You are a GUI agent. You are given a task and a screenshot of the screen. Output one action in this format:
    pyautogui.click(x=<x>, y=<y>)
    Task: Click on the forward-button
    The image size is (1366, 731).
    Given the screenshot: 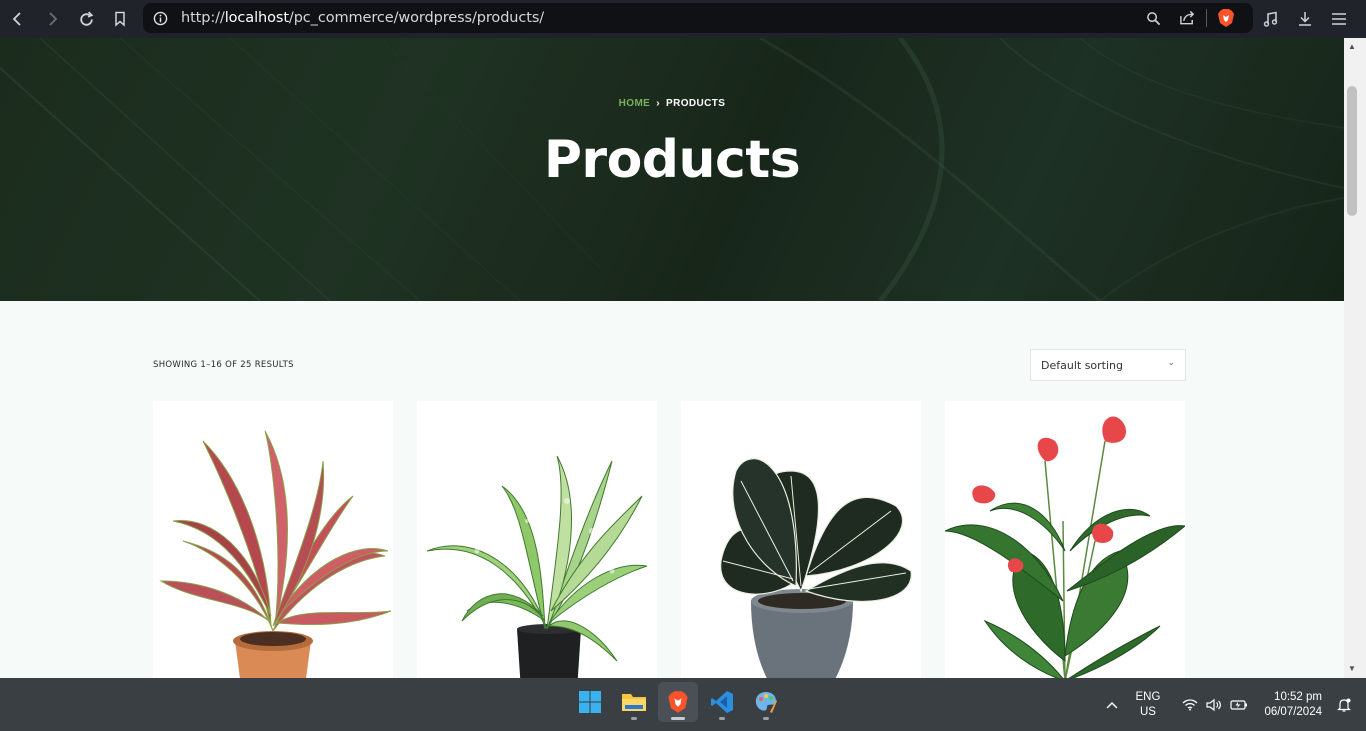 What is the action you would take?
    pyautogui.click(x=52, y=19)
    